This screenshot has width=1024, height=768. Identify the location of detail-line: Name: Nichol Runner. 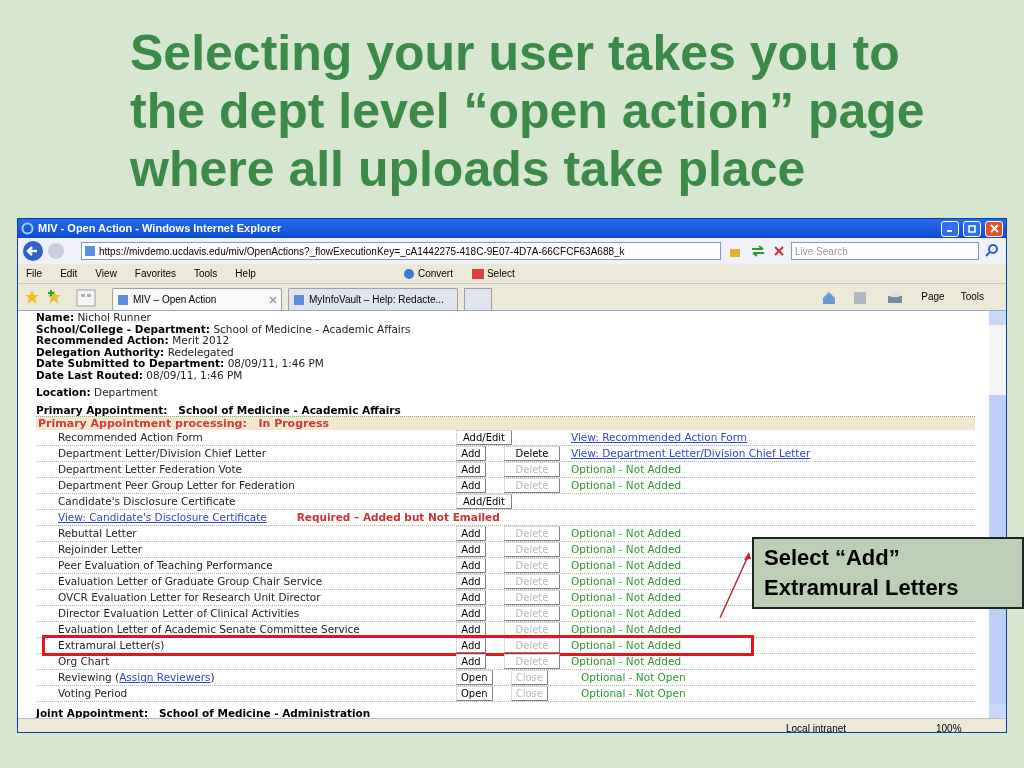
(94, 318).